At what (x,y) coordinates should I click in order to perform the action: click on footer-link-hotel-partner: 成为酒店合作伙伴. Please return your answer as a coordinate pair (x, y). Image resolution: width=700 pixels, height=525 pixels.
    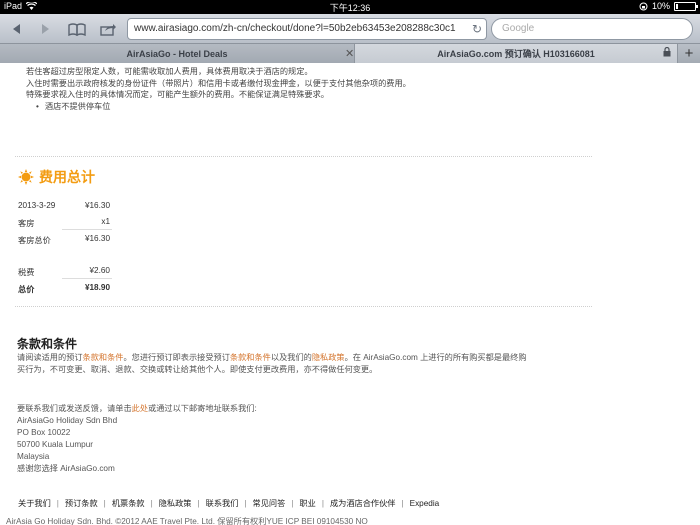
    Looking at the image, I should click on (363, 503).